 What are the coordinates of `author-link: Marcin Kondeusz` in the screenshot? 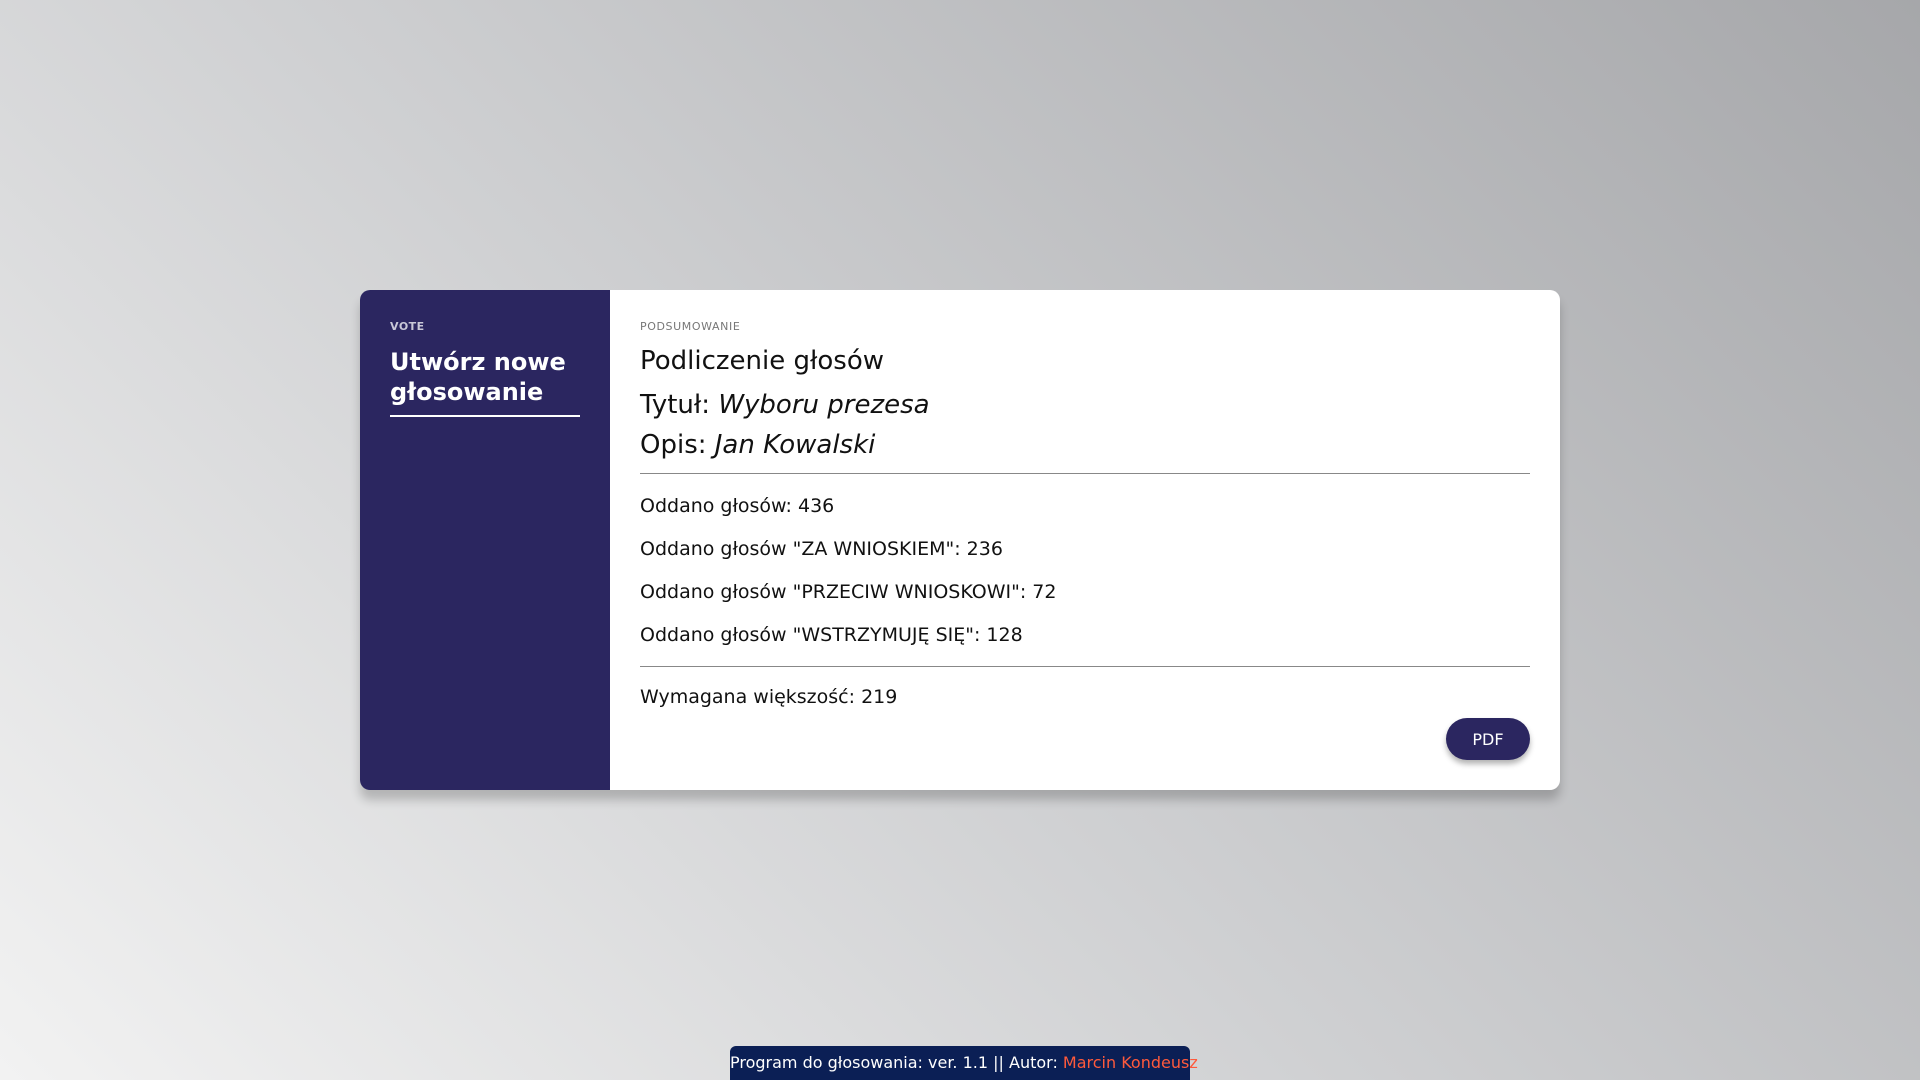 It's located at (1130, 1062).